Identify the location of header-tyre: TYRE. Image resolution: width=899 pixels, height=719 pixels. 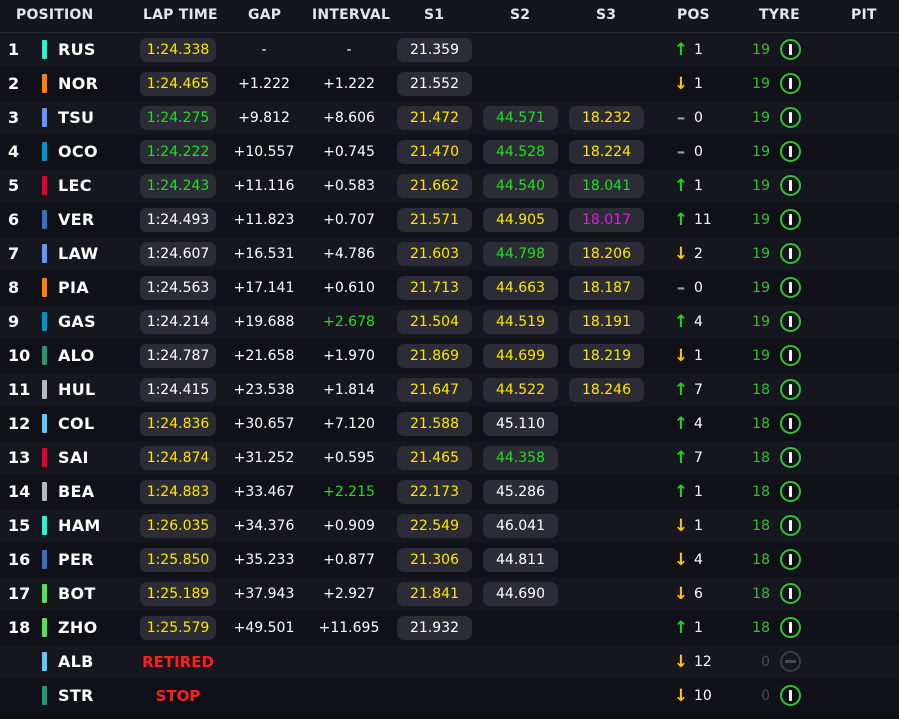
(779, 15).